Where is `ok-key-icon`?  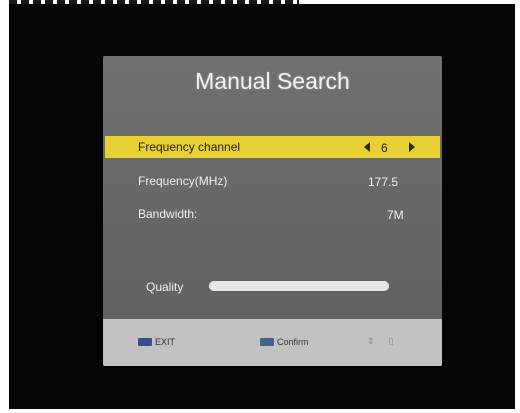 ok-key-icon is located at coordinates (267, 342).